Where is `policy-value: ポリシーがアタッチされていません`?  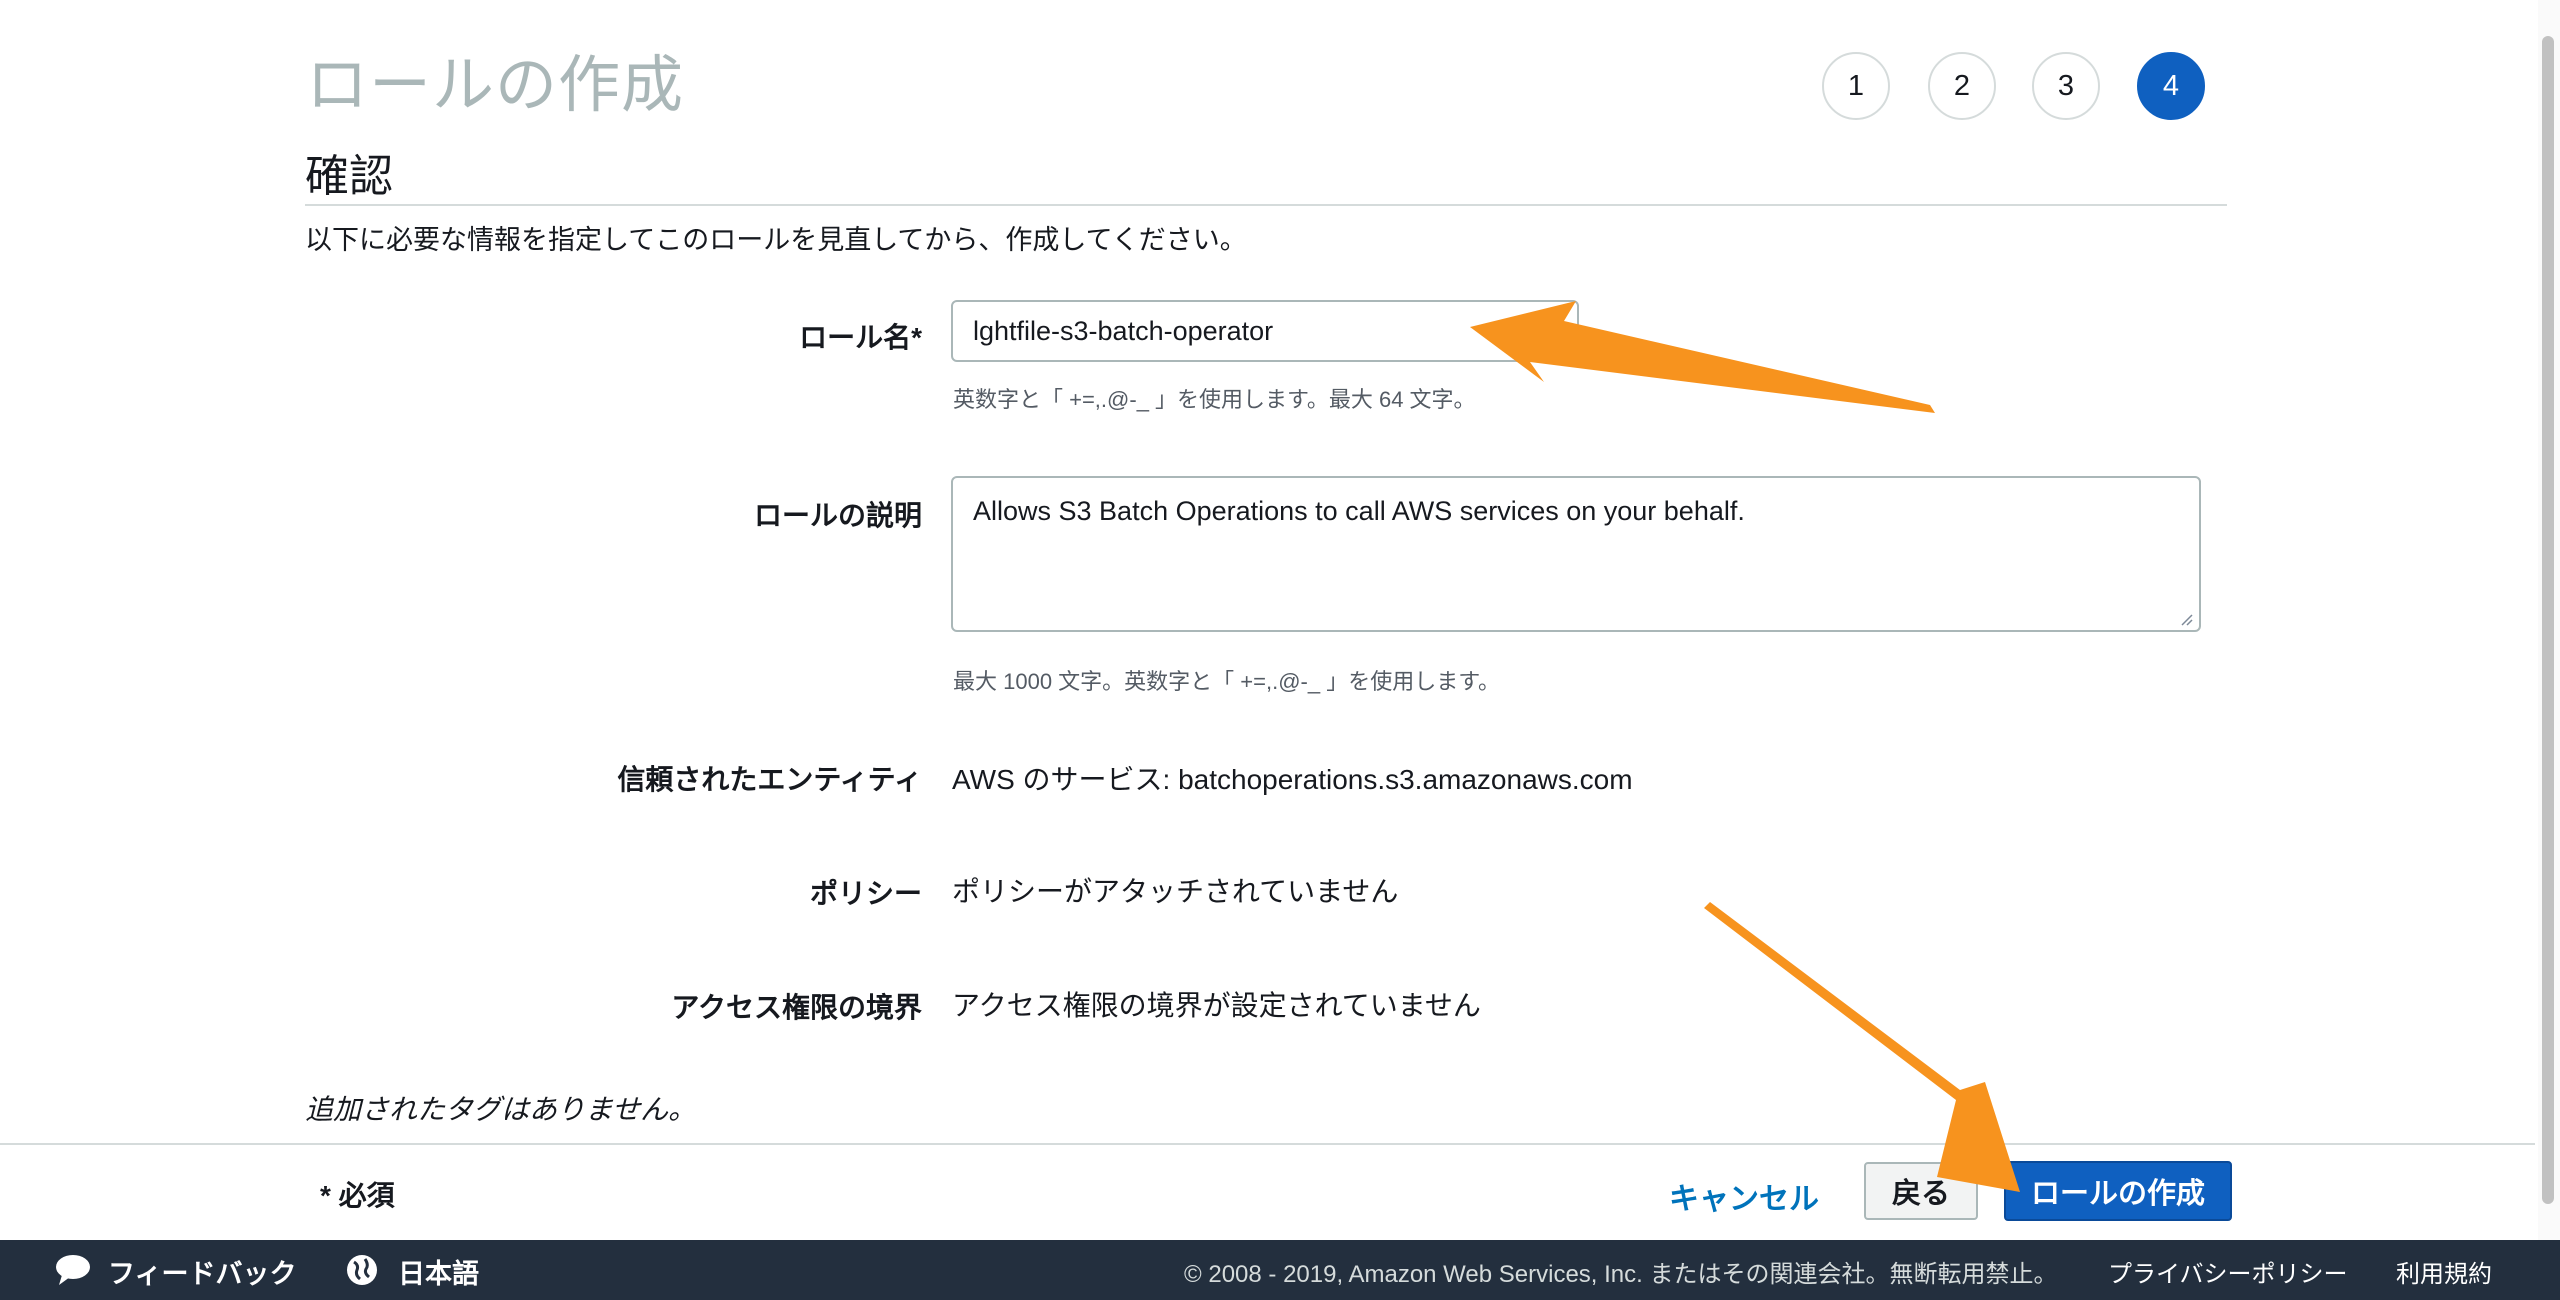
policy-value: ポリシーがアタッチされていません is located at coordinates (1175, 891).